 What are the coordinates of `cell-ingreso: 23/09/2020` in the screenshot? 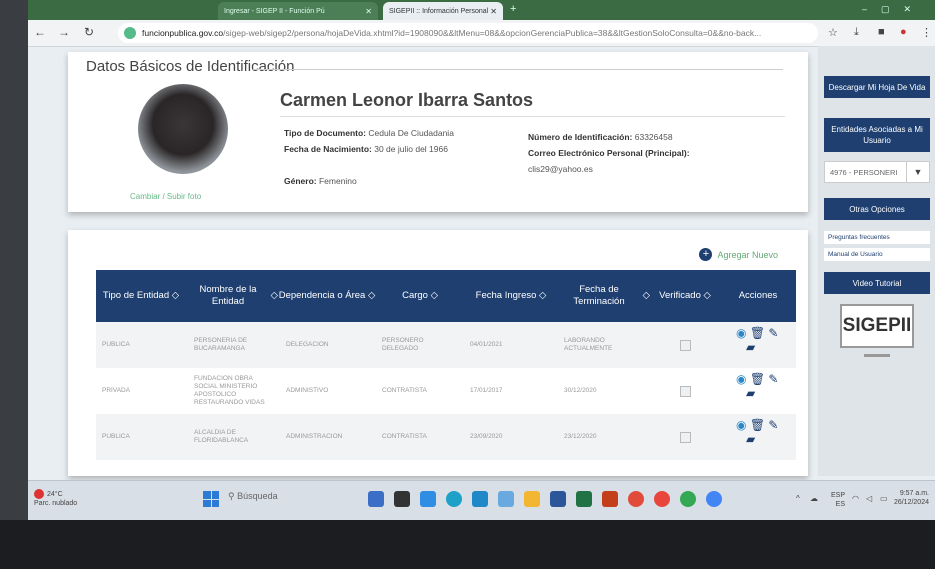 It's located at (486, 436).